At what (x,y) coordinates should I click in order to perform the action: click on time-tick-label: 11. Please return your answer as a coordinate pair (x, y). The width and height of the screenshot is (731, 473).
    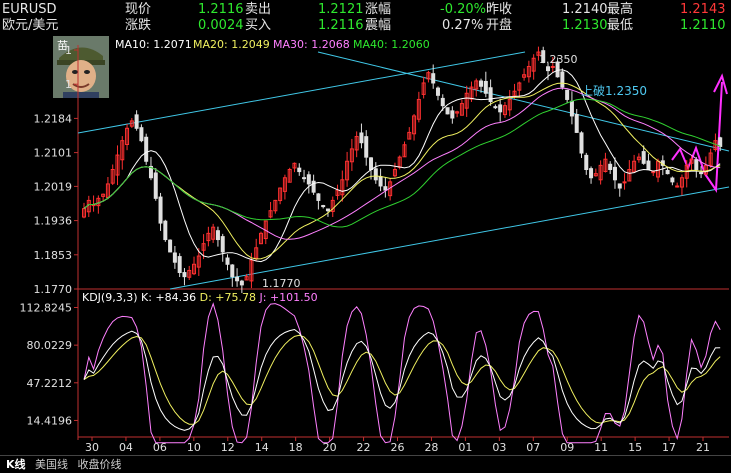
    Looking at the image, I should click on (601, 447).